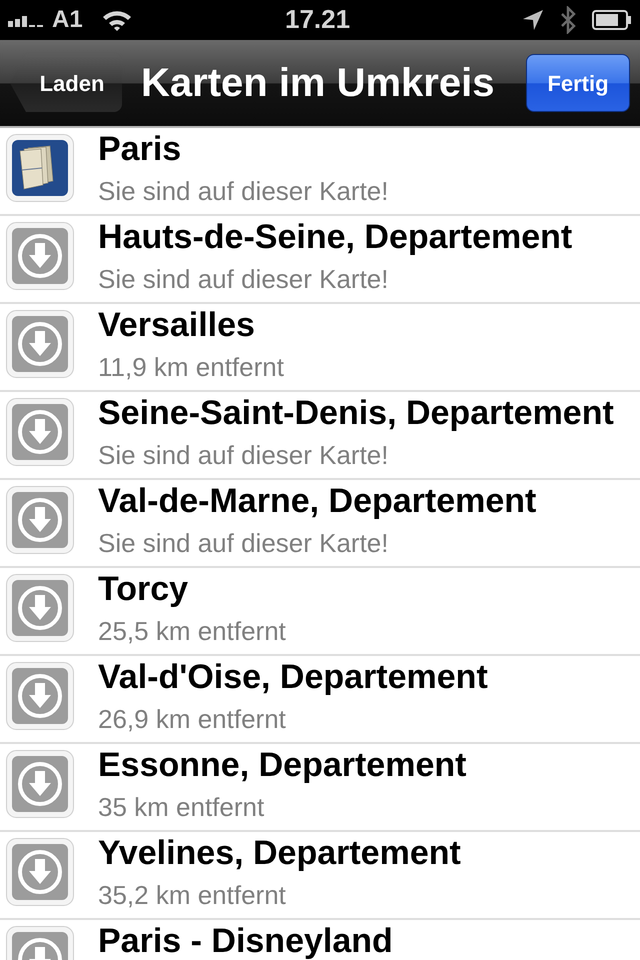  I want to click on map-status: 25,5 km entfernt, so click(192, 631).